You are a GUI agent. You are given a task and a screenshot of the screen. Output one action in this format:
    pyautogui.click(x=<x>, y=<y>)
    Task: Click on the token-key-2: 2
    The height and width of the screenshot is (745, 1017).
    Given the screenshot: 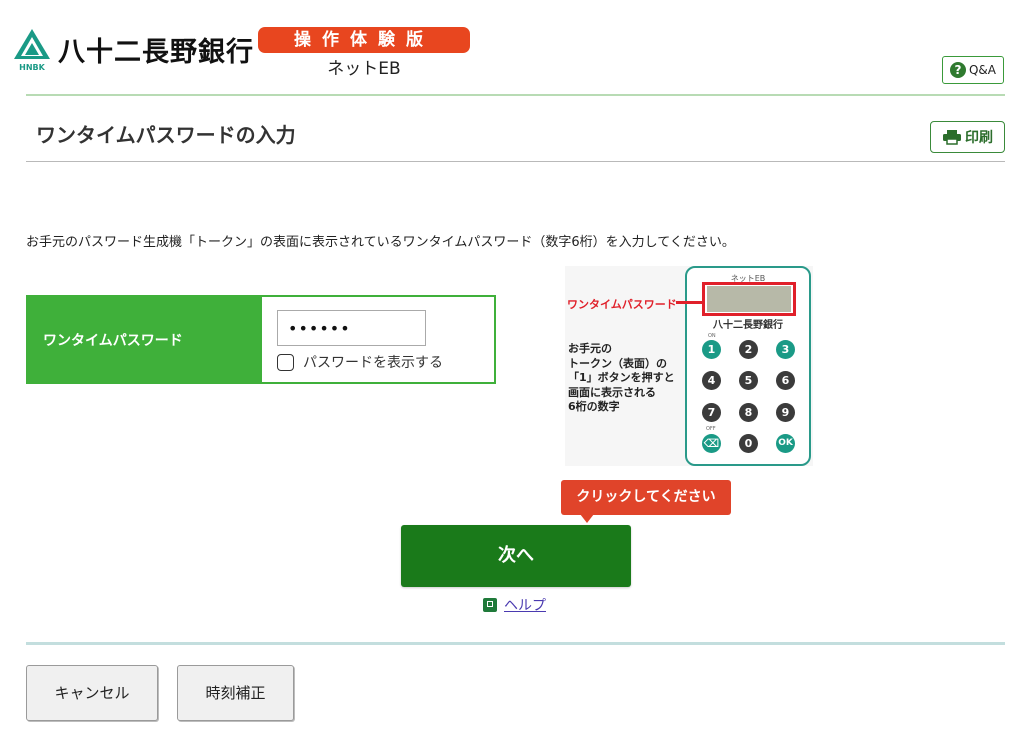 What is the action you would take?
    pyautogui.click(x=748, y=349)
    